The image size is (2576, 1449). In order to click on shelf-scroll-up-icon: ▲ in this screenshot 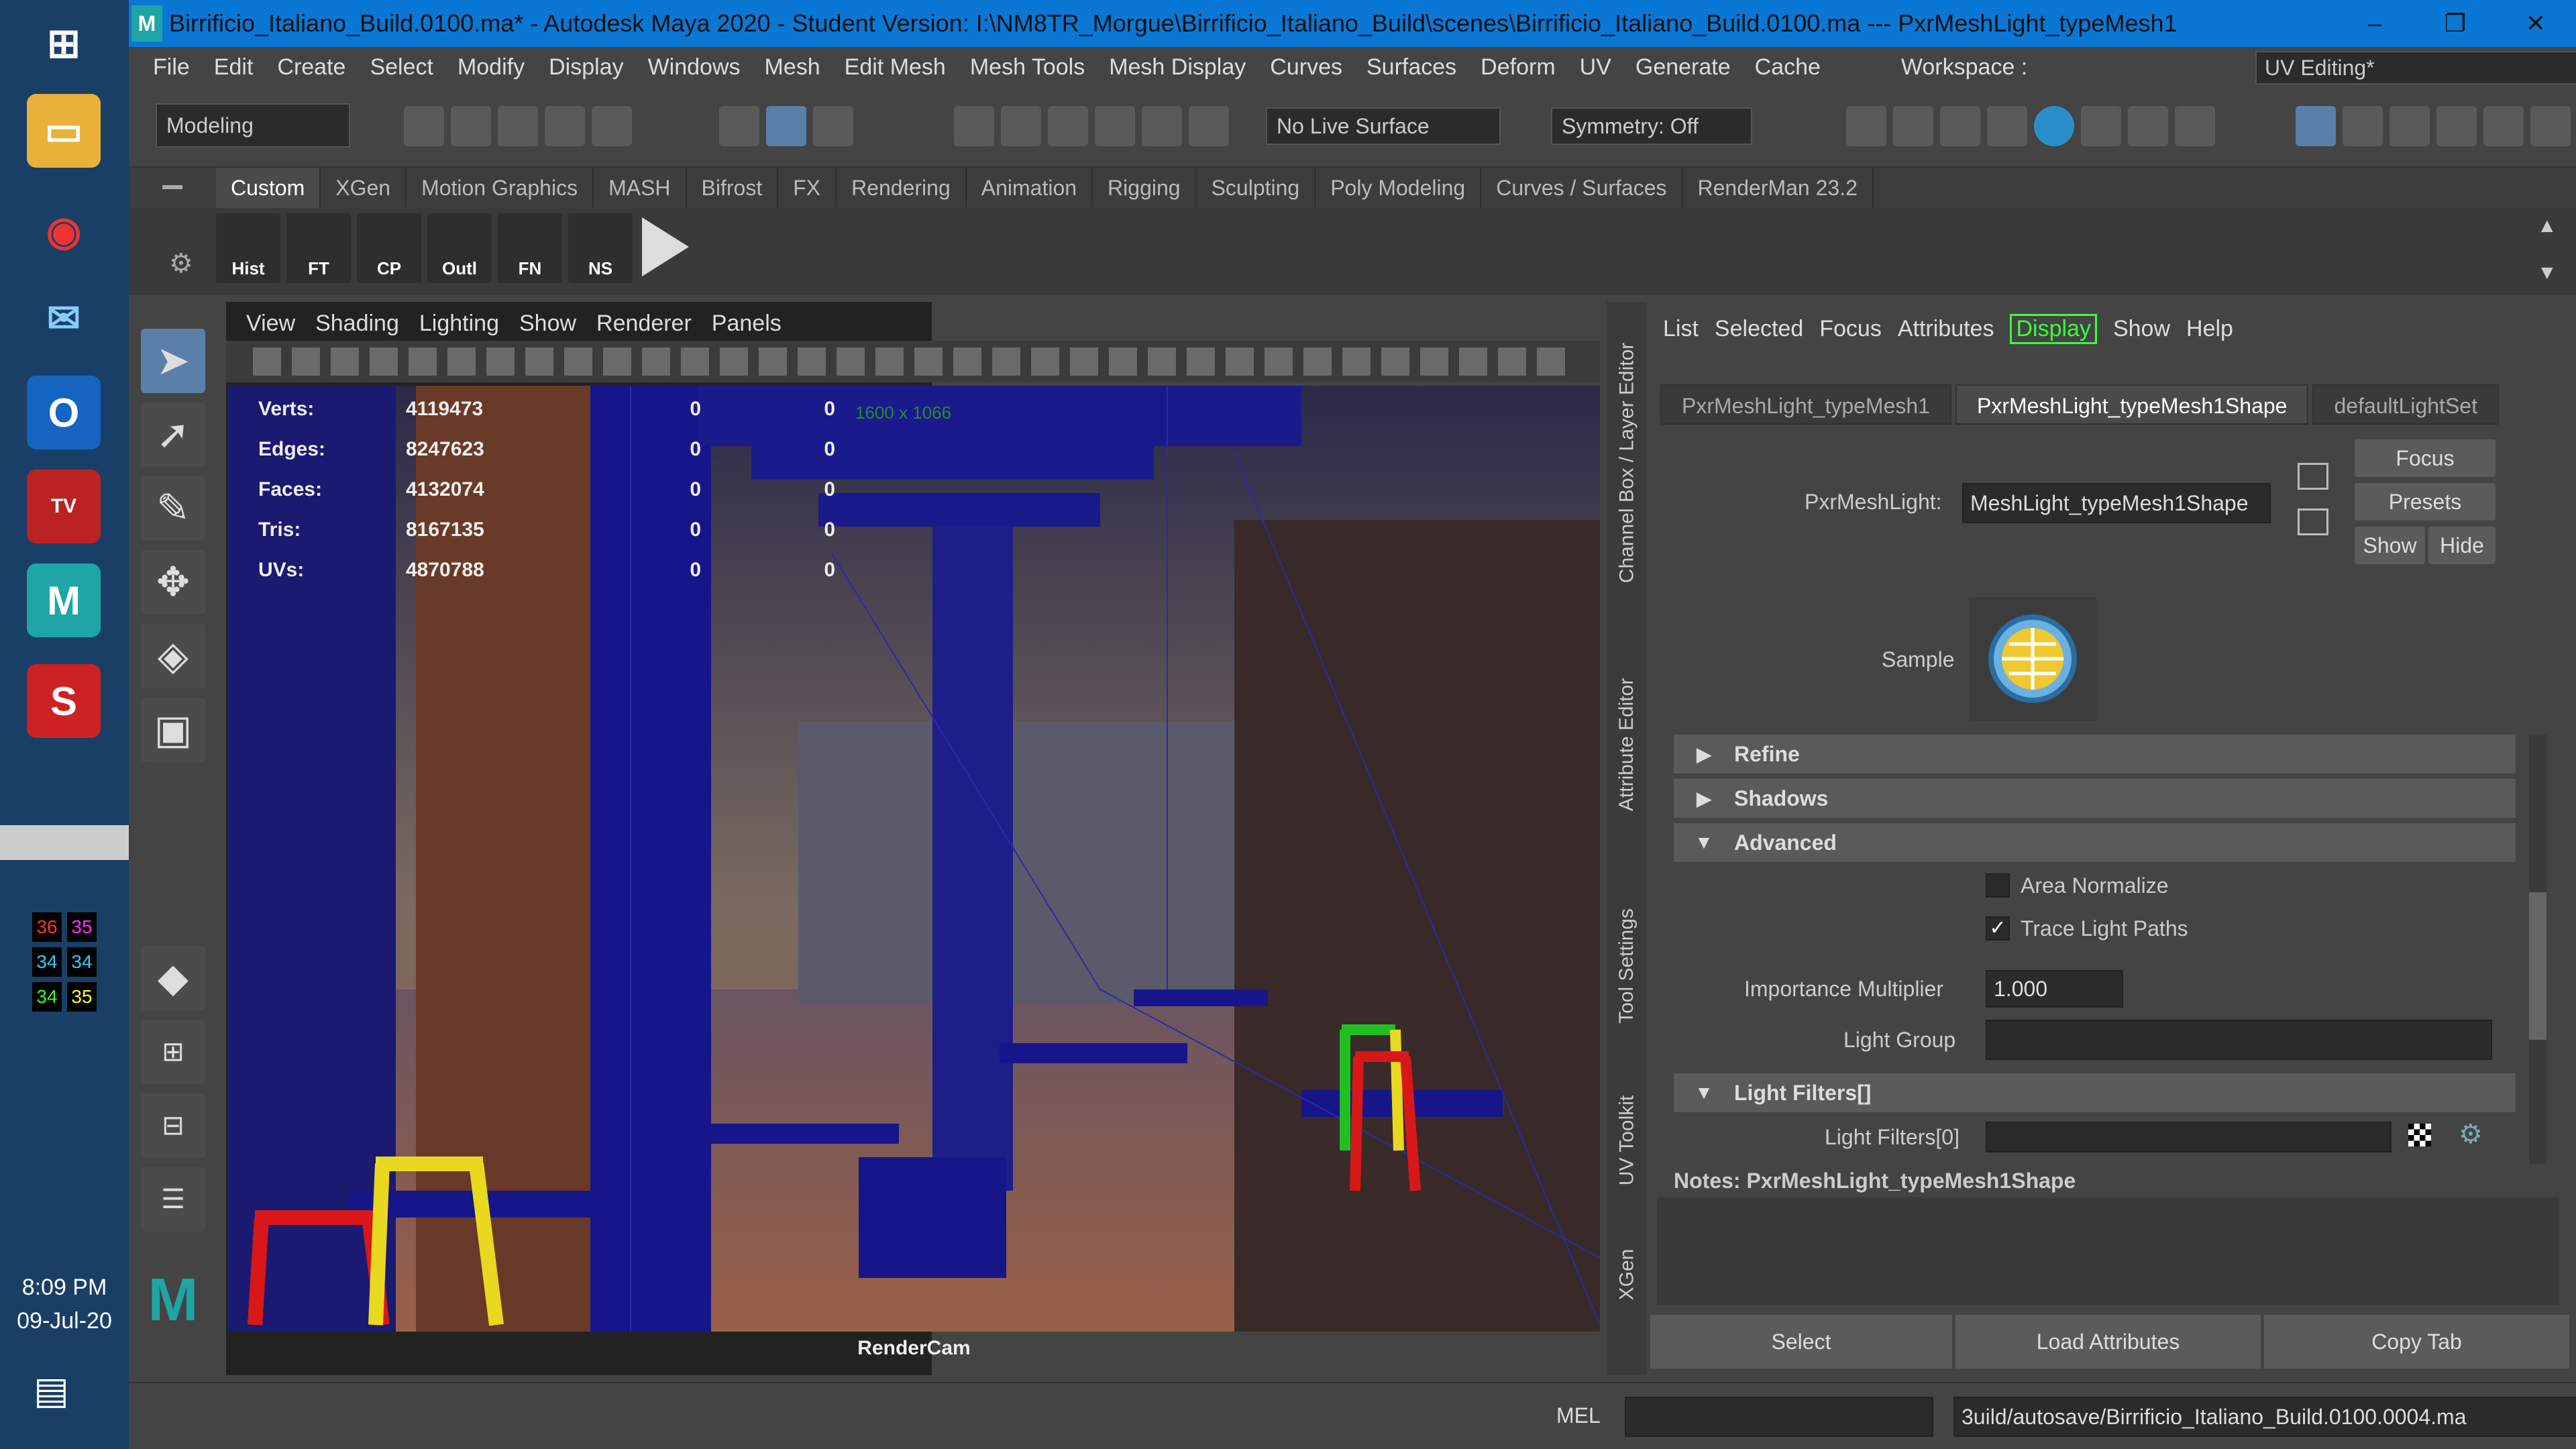, I will do `click(2547, 226)`.